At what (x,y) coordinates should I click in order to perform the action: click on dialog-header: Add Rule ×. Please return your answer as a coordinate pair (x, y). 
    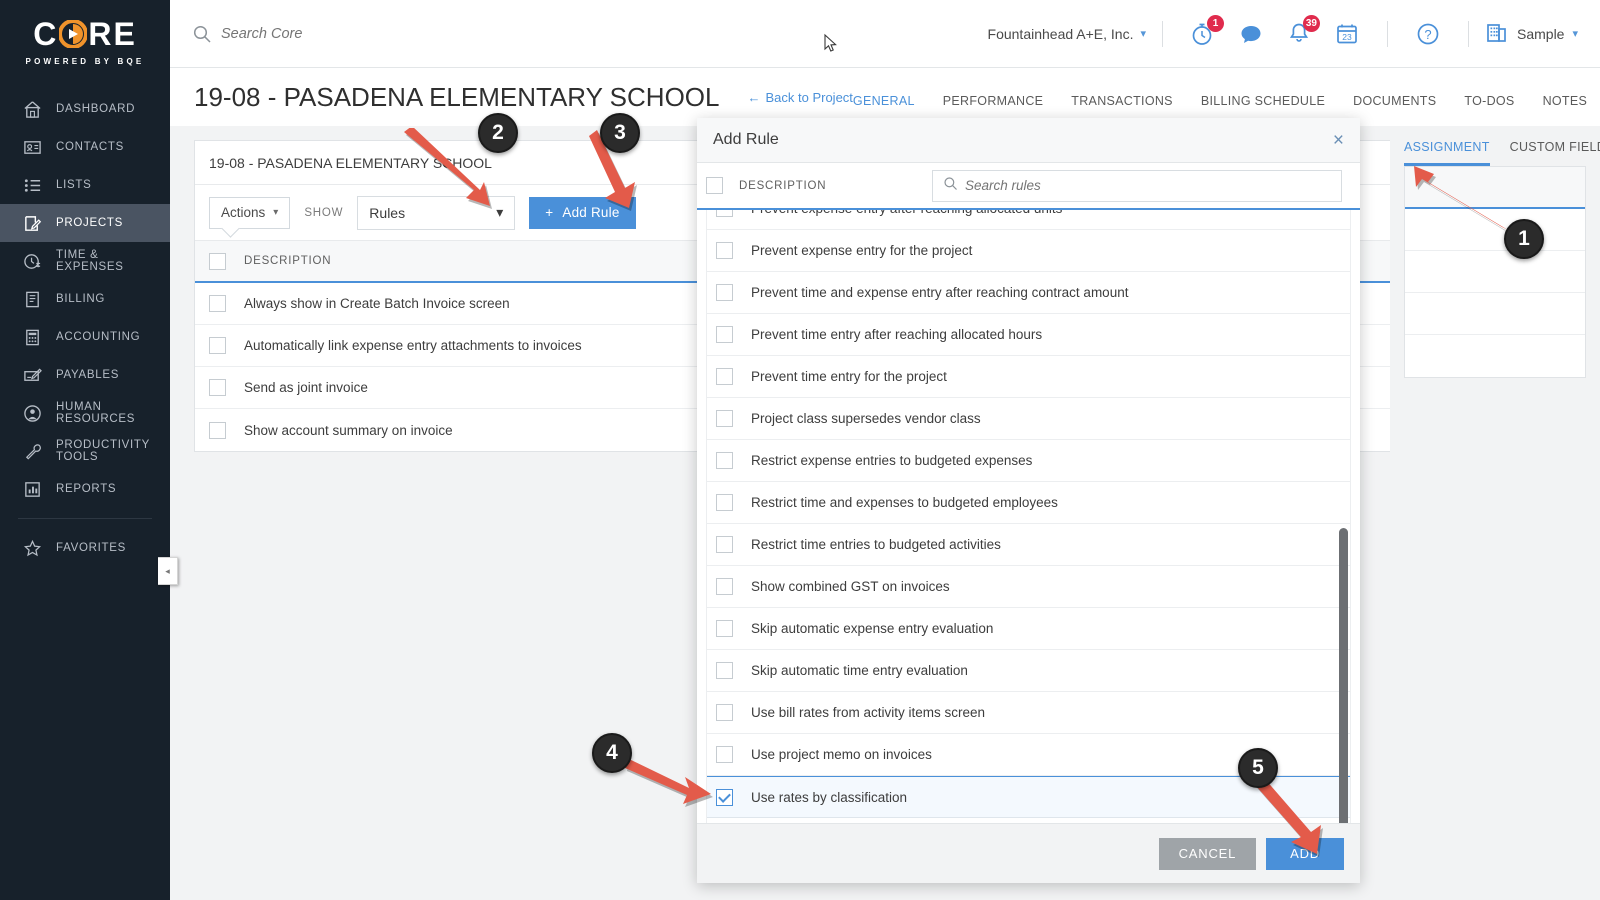
    Looking at the image, I should click on (1028, 140).